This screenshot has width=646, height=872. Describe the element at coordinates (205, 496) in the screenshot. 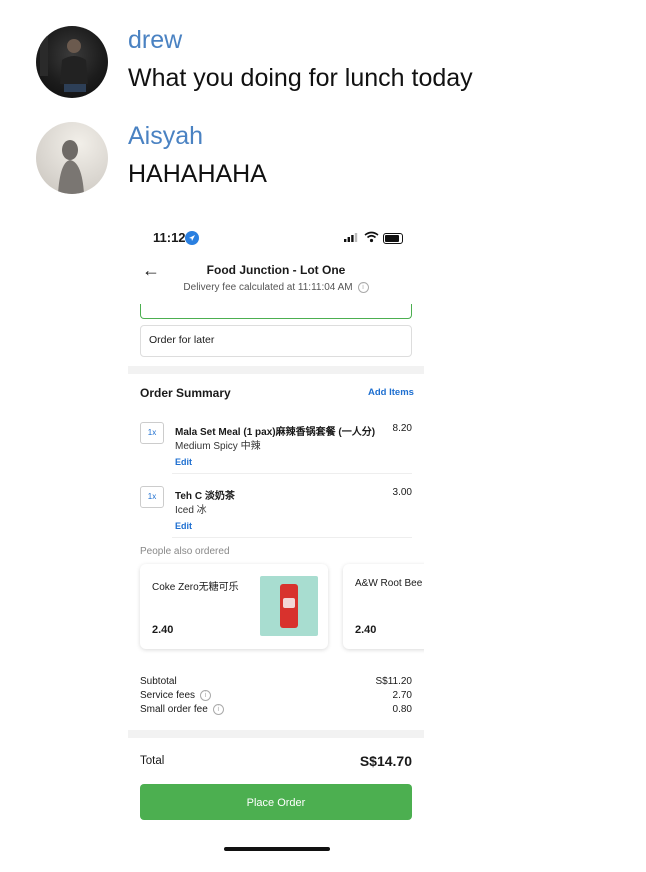

I see `item-name: Teh C 淡奶茶` at that location.